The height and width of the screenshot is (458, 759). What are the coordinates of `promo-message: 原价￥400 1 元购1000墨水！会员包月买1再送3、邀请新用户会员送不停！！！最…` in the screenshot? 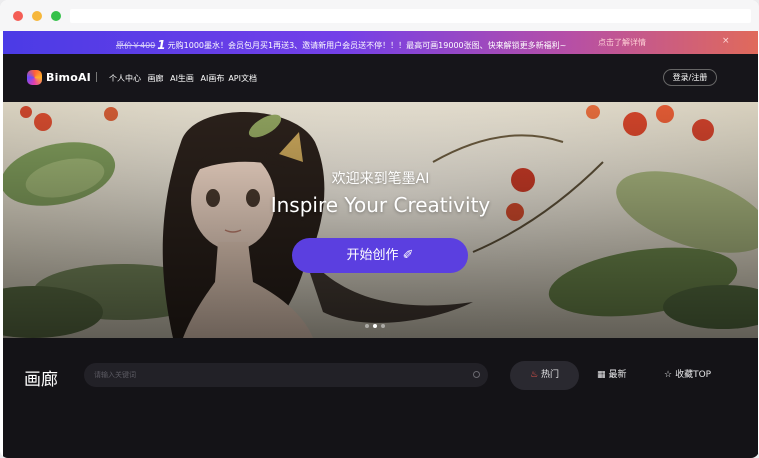 It's located at (341, 44).